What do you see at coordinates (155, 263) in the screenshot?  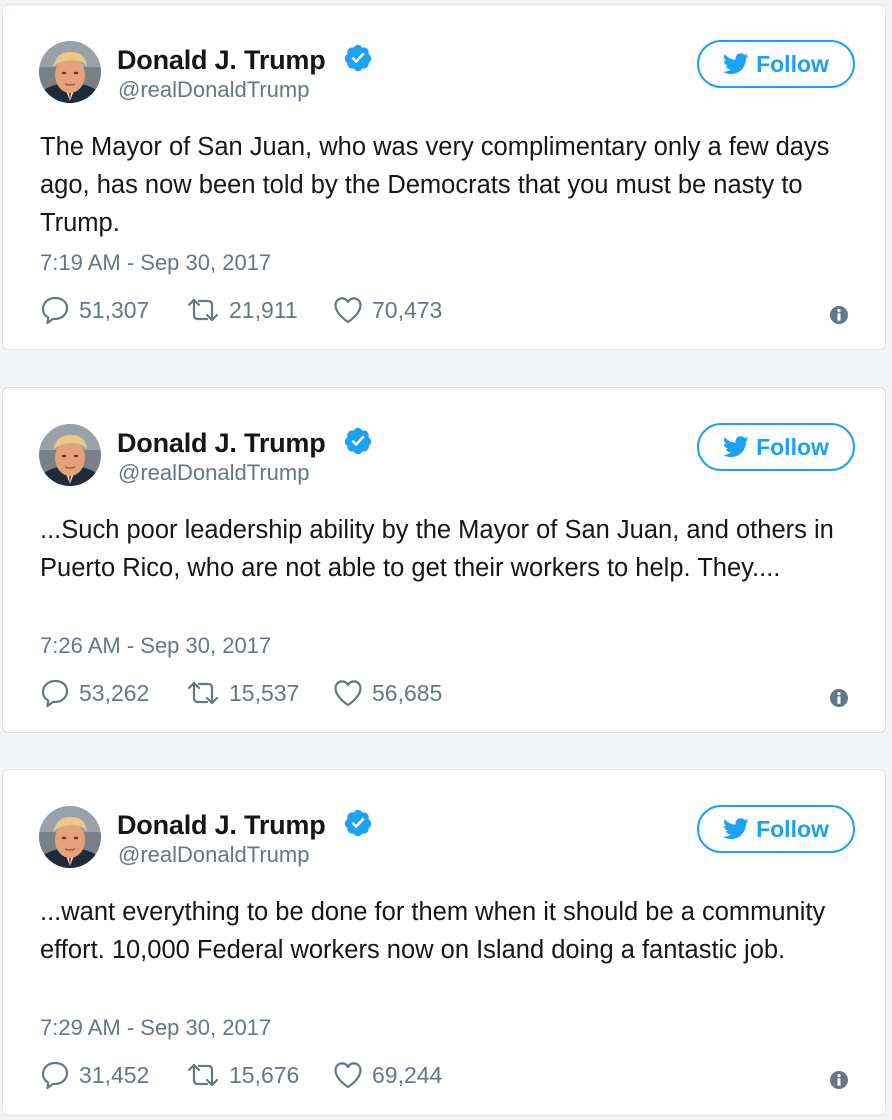 I see `tweet-timestamp: 7:19 AM - Sep 30, 2017` at bounding box center [155, 263].